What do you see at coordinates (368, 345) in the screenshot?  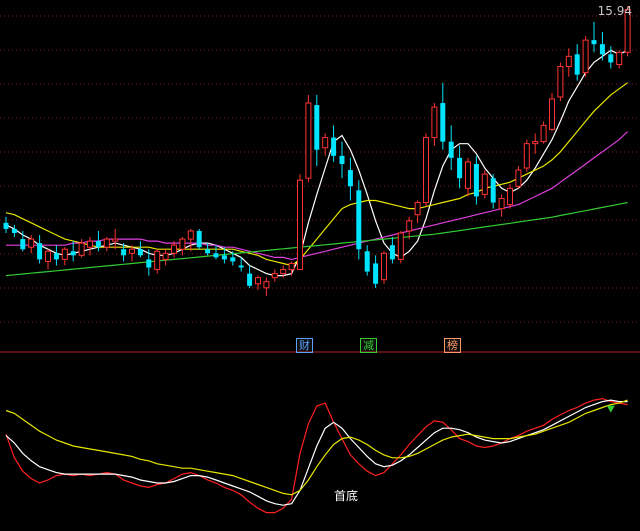 I see `marker-jian: 减` at bounding box center [368, 345].